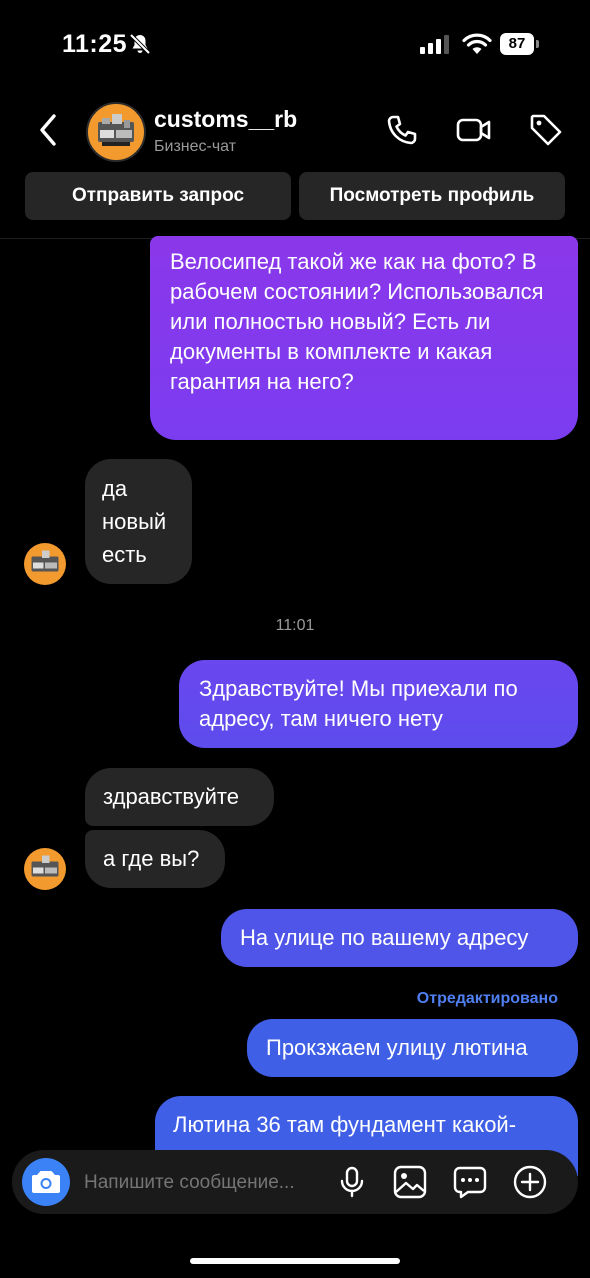 The width and height of the screenshot is (590, 1278). Describe the element at coordinates (295, 625) in the screenshot. I see `message-timestamp: 11:01` at that location.